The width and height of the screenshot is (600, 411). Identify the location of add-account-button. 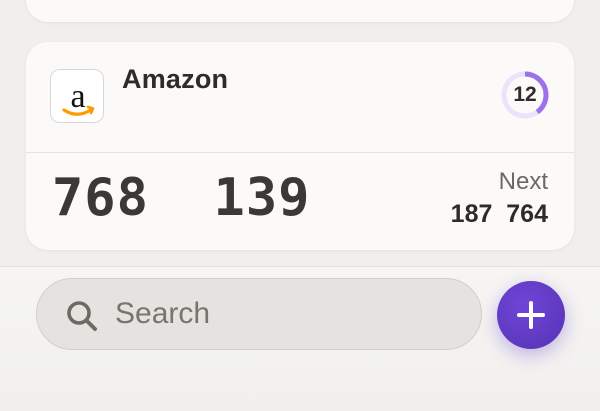
(531, 315).